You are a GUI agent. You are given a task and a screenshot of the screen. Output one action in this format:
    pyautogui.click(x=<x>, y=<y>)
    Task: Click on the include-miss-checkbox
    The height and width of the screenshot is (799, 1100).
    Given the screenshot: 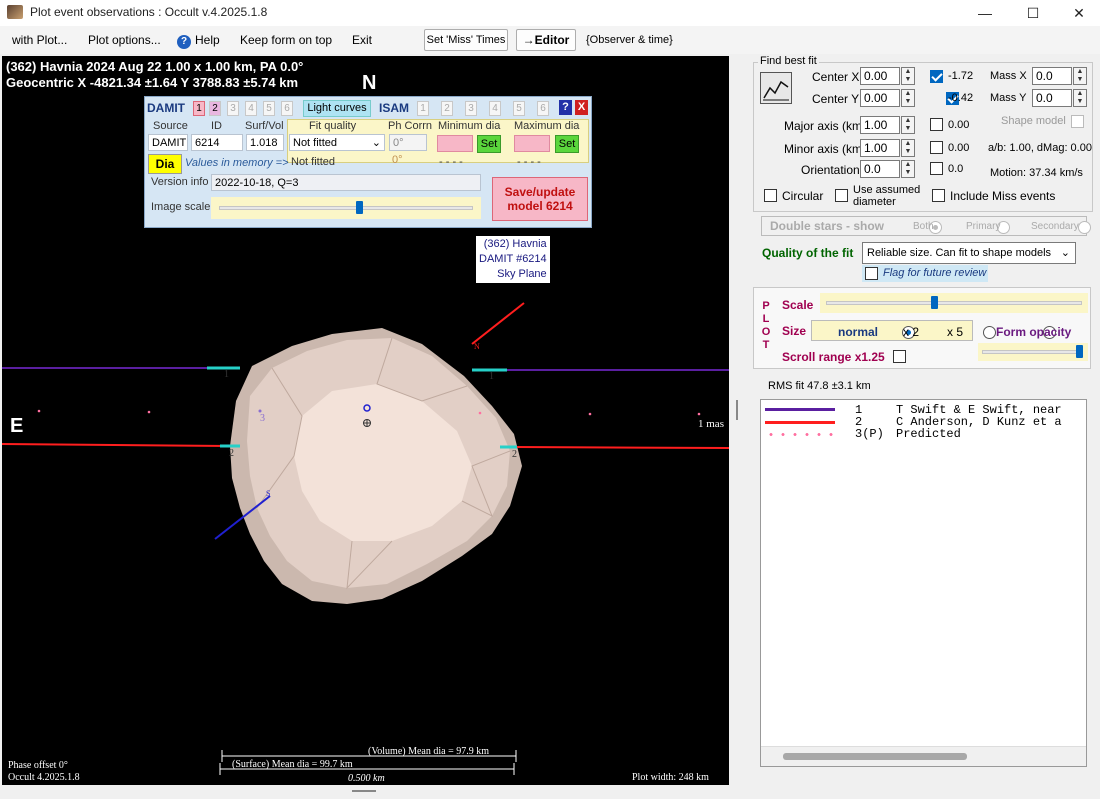 What is the action you would take?
    pyautogui.click(x=938, y=195)
    